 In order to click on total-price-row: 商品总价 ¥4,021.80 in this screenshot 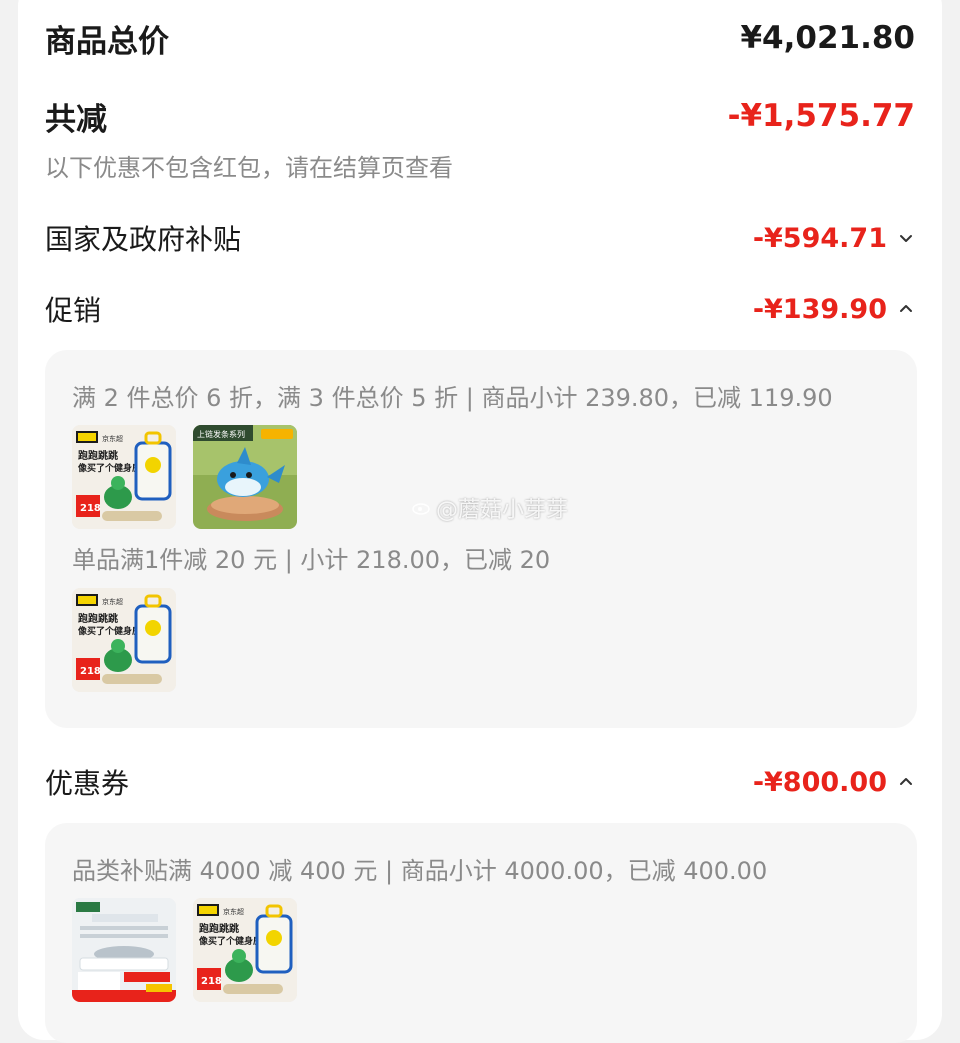, I will do `click(480, 38)`.